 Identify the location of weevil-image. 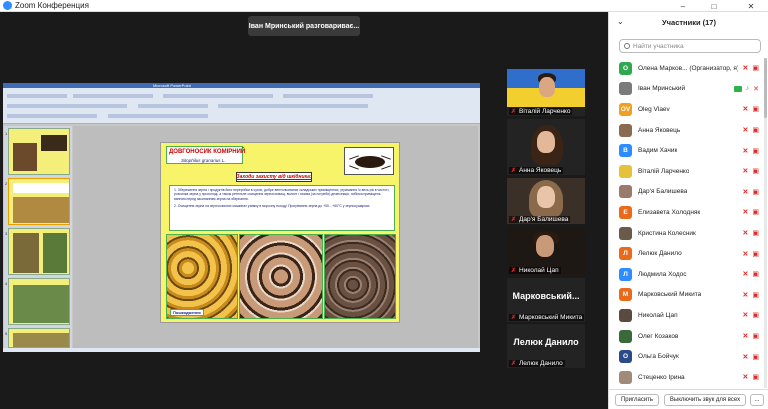
(369, 161).